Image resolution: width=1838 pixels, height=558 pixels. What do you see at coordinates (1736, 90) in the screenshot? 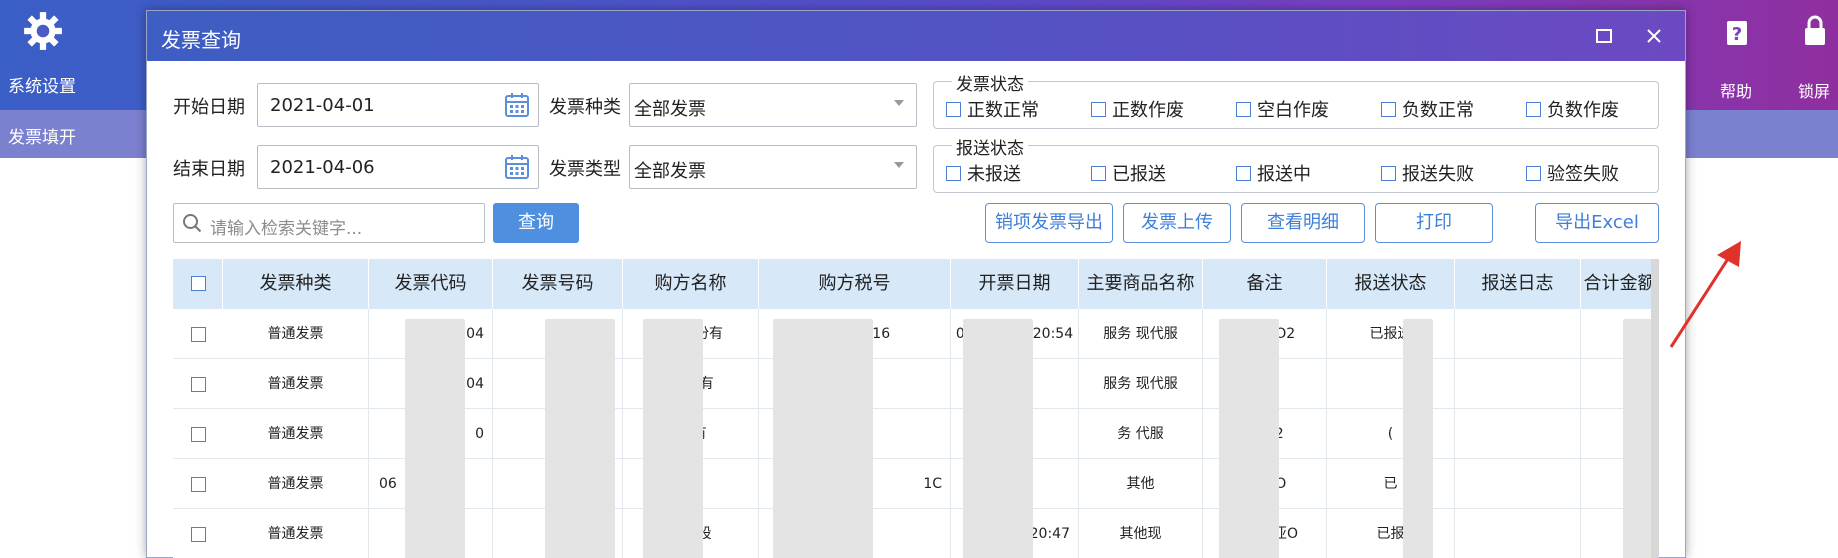
I see `help-label: 帮助` at bounding box center [1736, 90].